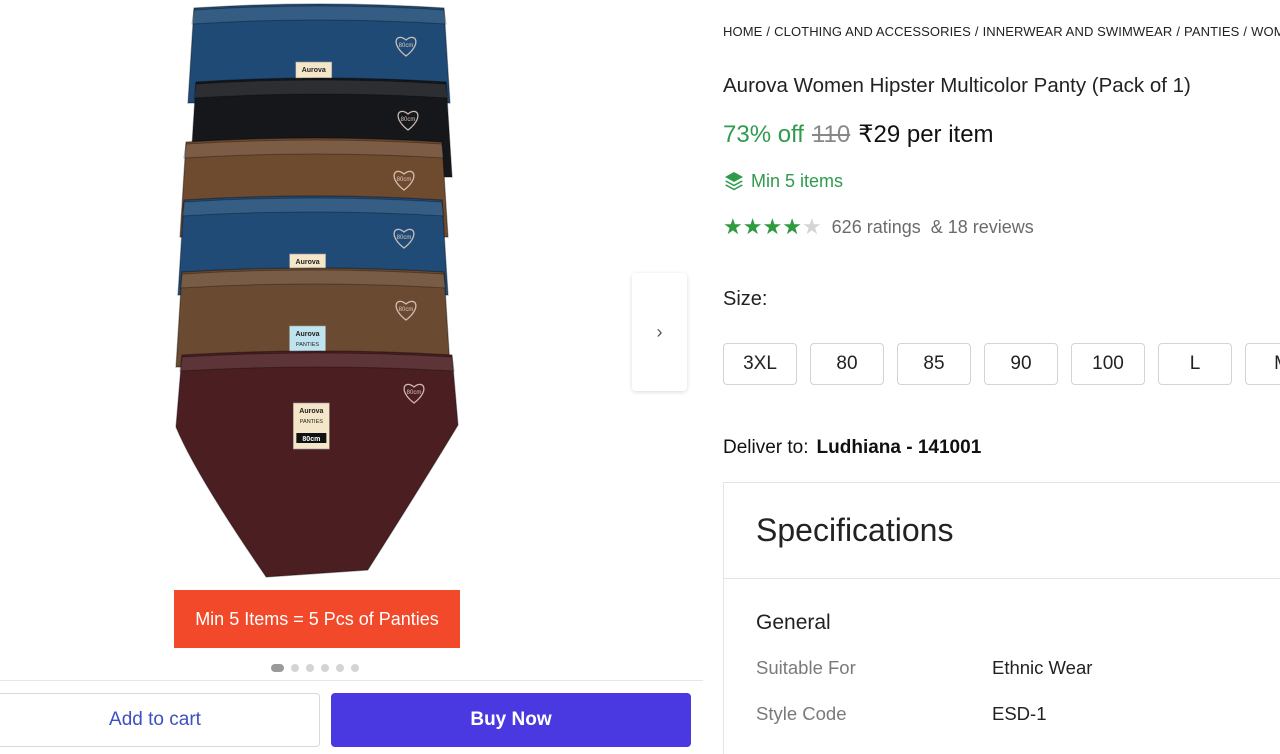 Image resolution: width=1280 pixels, height=754 pixels. Describe the element at coordinates (831, 134) in the screenshot. I see `original-price: 110` at that location.